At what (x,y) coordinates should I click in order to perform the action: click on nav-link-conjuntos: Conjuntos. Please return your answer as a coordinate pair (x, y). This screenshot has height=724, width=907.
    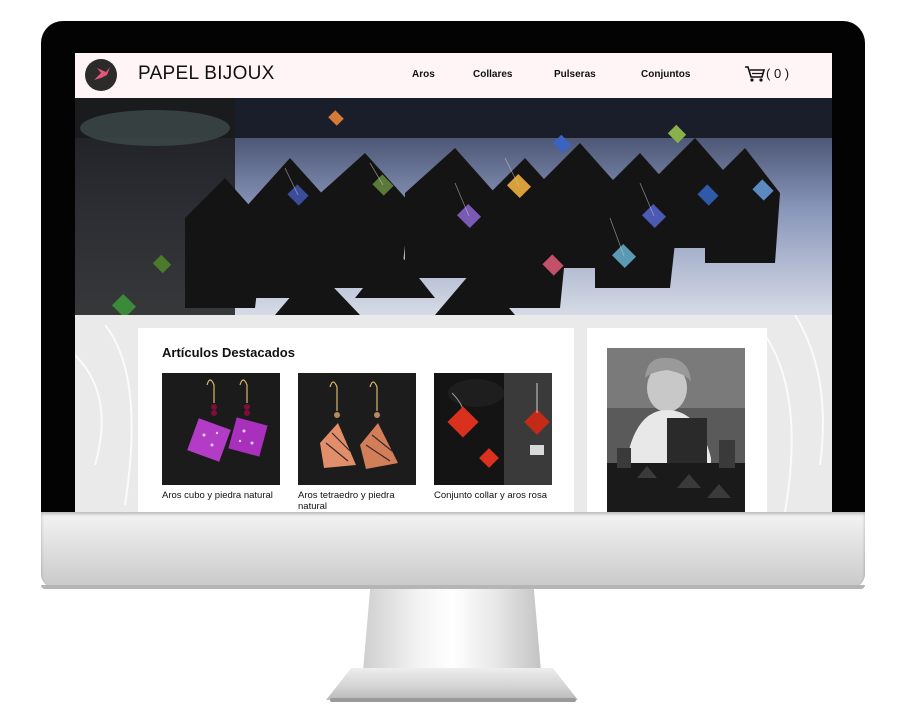
    Looking at the image, I should click on (665, 74).